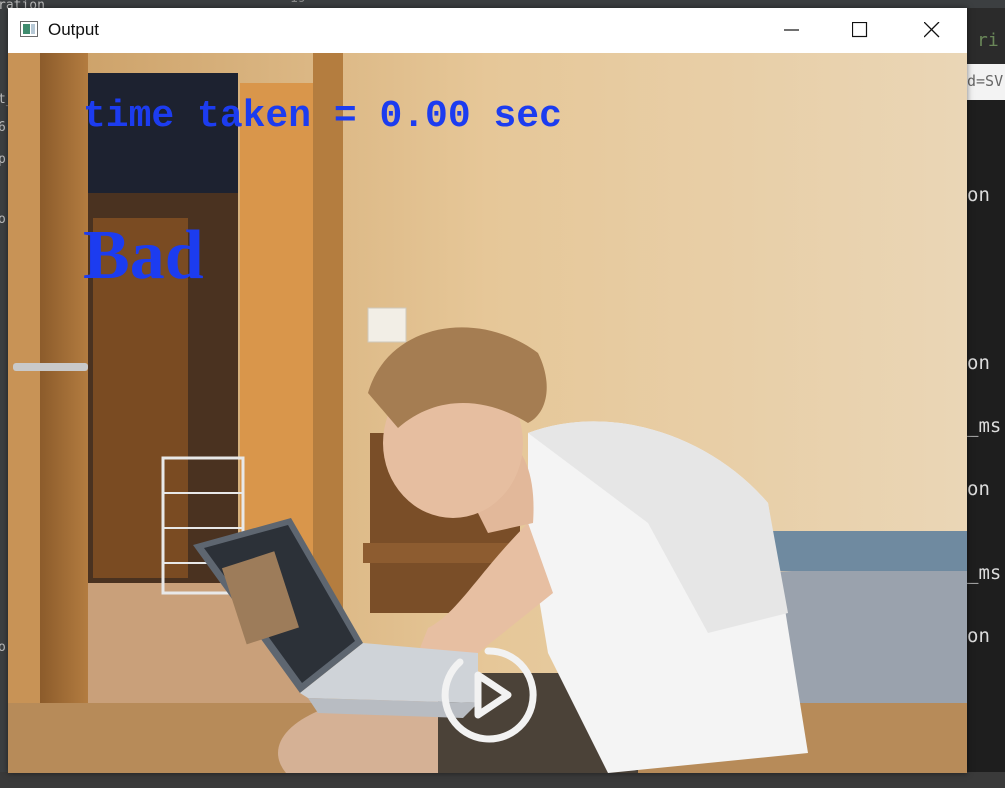  What do you see at coordinates (986, 398) in the screenshot?
I see `ide-right-panel: ri d=SV on on _ms on _ms on` at bounding box center [986, 398].